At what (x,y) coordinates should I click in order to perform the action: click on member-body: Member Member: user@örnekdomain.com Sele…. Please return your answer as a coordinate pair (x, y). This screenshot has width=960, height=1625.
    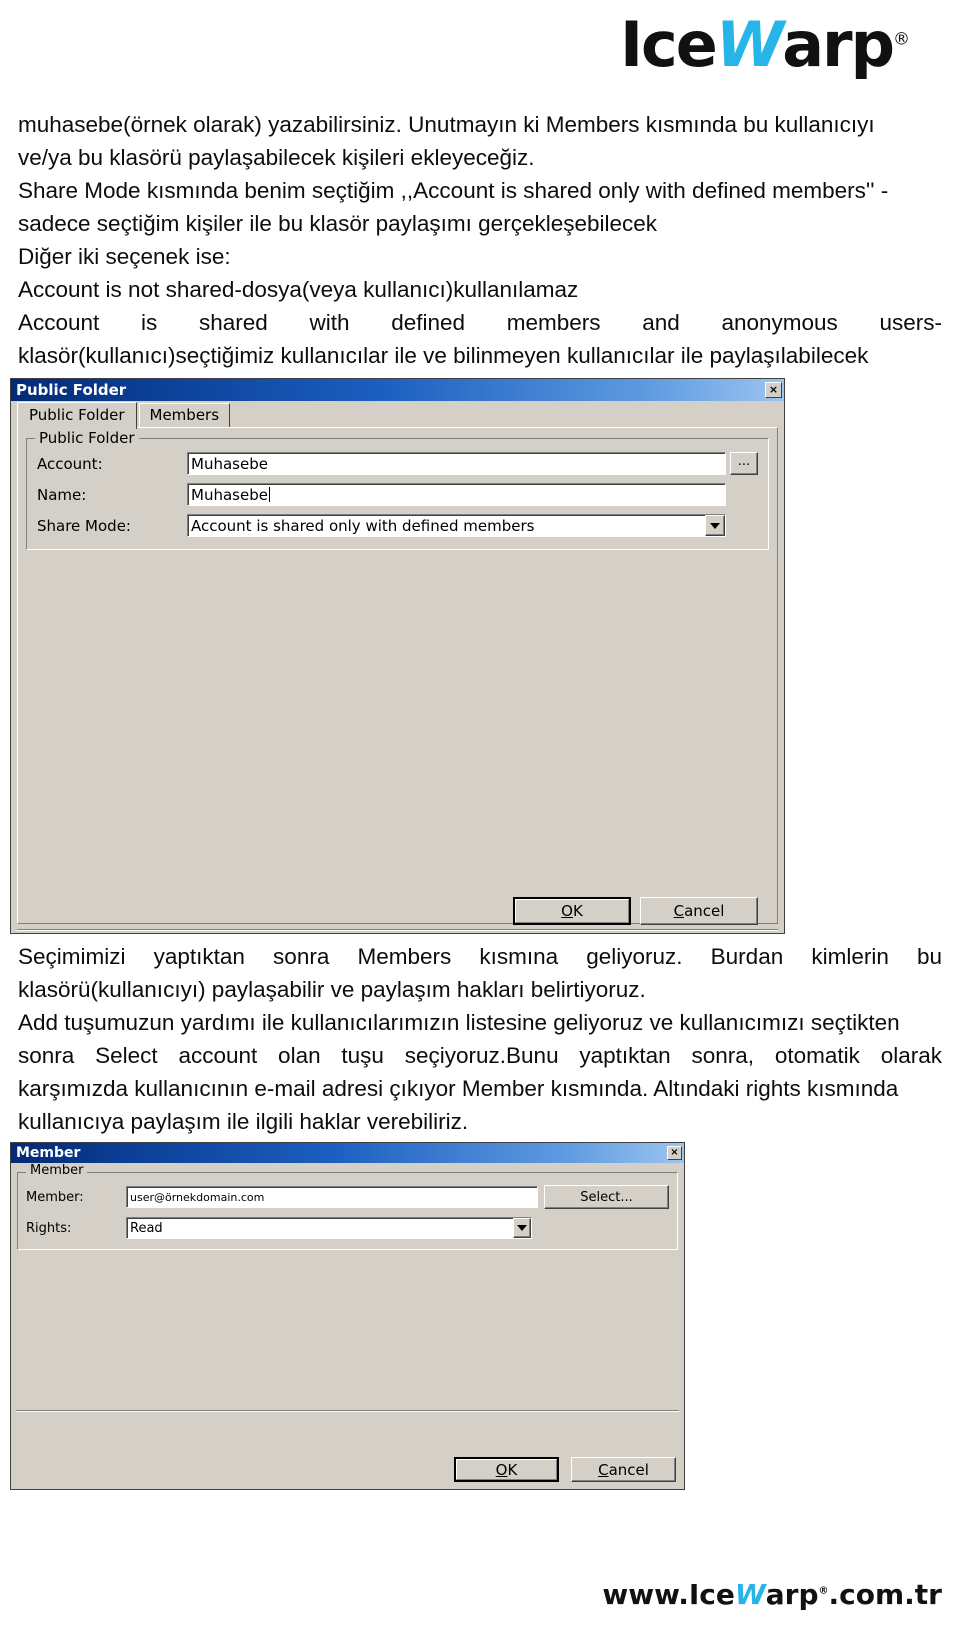
    Looking at the image, I should click on (347, 1286).